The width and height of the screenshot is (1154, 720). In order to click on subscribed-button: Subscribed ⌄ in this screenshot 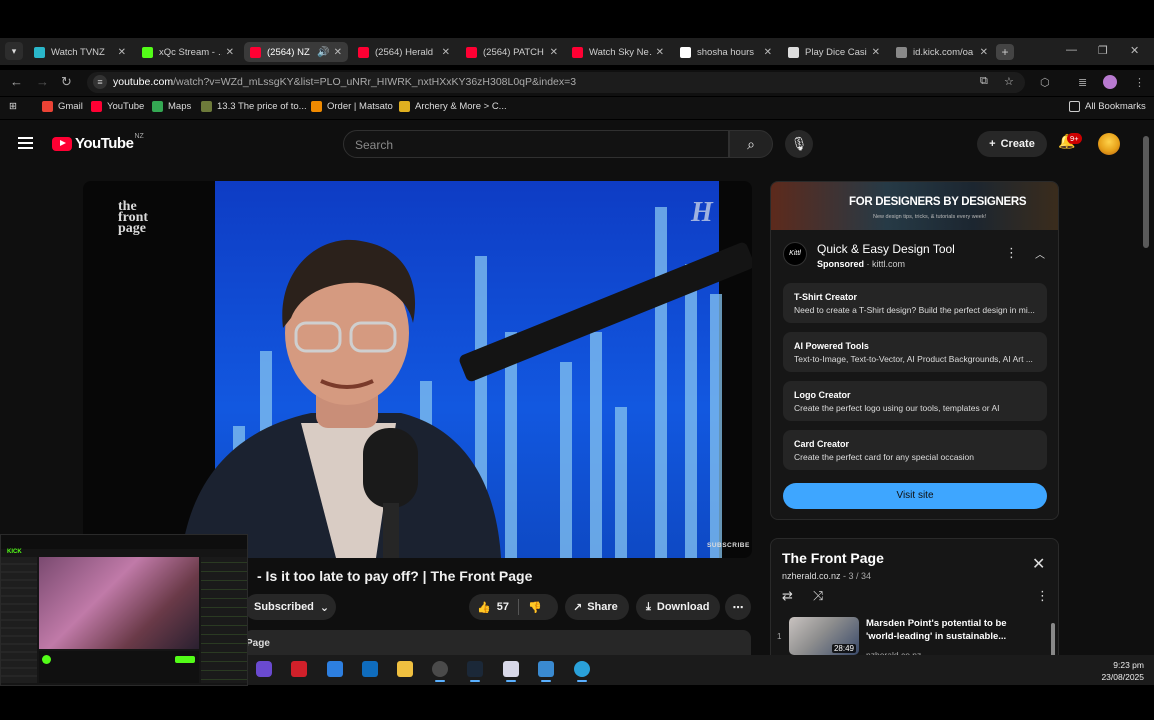, I will do `click(290, 607)`.